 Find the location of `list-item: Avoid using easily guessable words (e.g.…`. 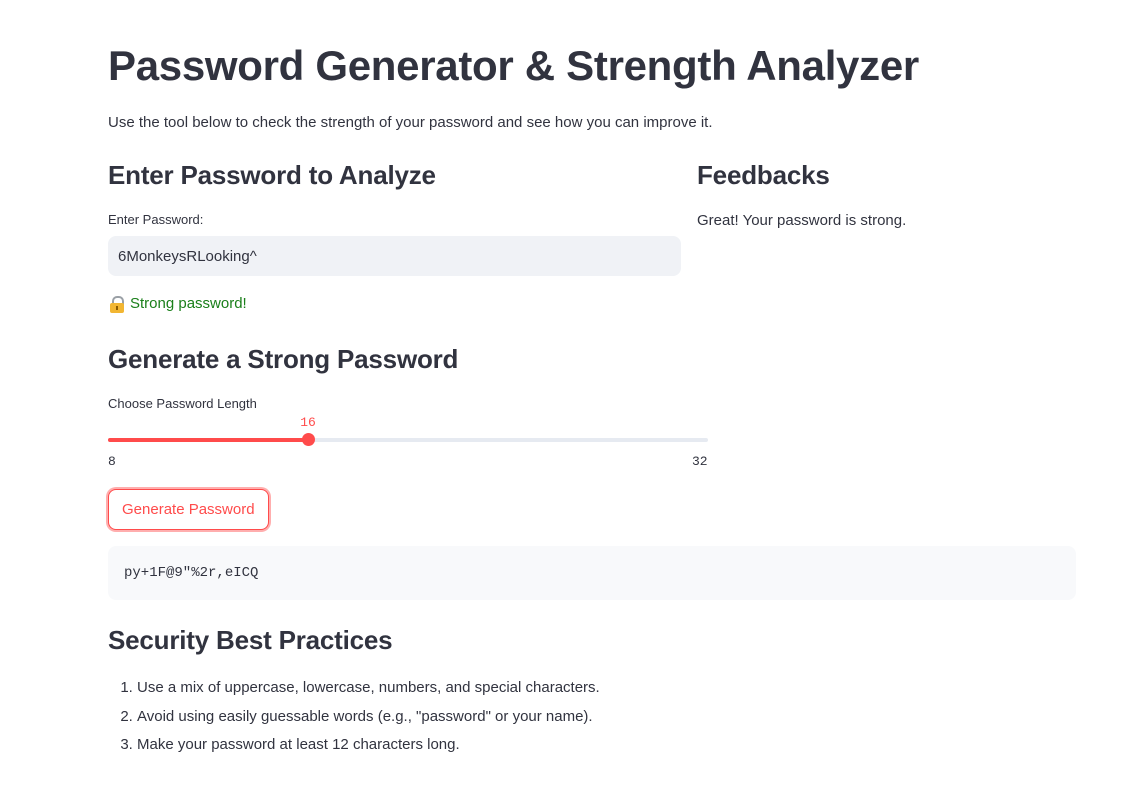

list-item: Avoid using easily guessable words (e.g.… is located at coordinates (368, 717).